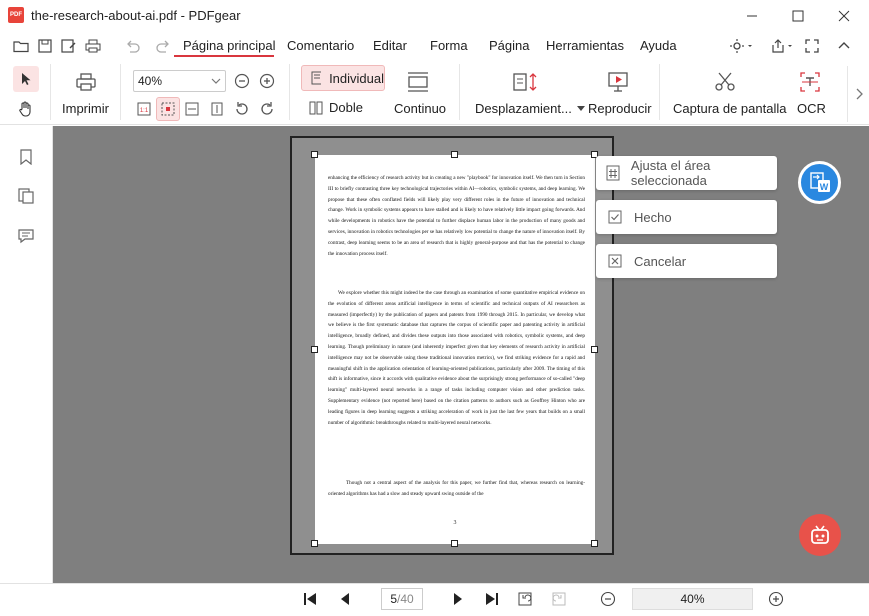  I want to click on actual-size-button: 1:1, so click(144, 109).